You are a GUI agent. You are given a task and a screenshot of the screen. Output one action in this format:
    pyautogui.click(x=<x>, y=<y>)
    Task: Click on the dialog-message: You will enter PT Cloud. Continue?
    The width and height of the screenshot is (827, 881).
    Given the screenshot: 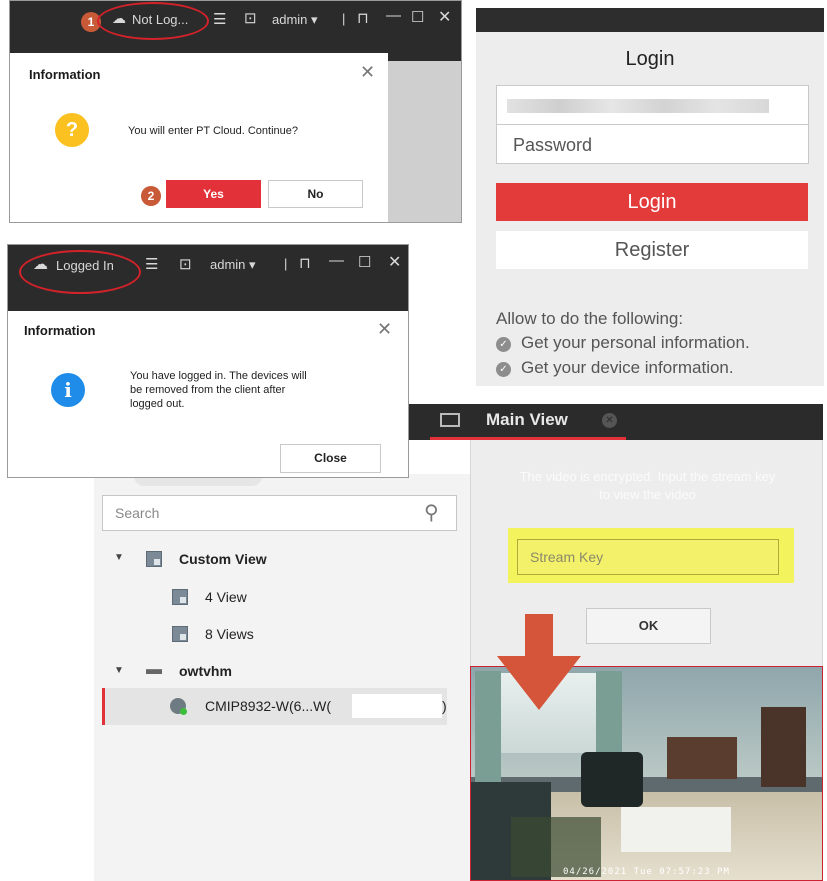 What is the action you would take?
    pyautogui.click(x=213, y=131)
    